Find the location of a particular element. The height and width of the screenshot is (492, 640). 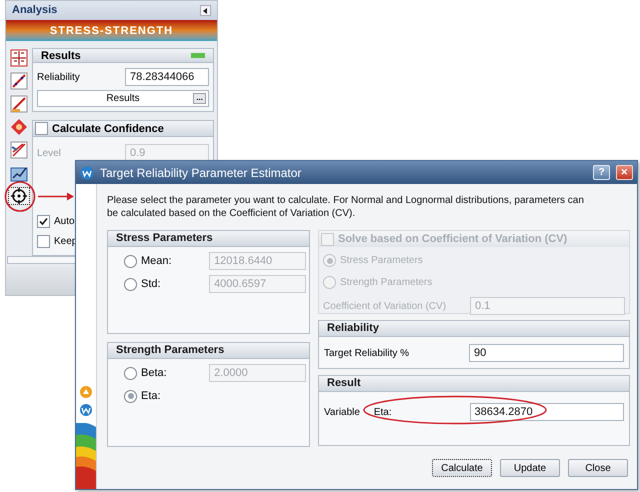

option-label: Strength Parameters is located at coordinates (386, 283).